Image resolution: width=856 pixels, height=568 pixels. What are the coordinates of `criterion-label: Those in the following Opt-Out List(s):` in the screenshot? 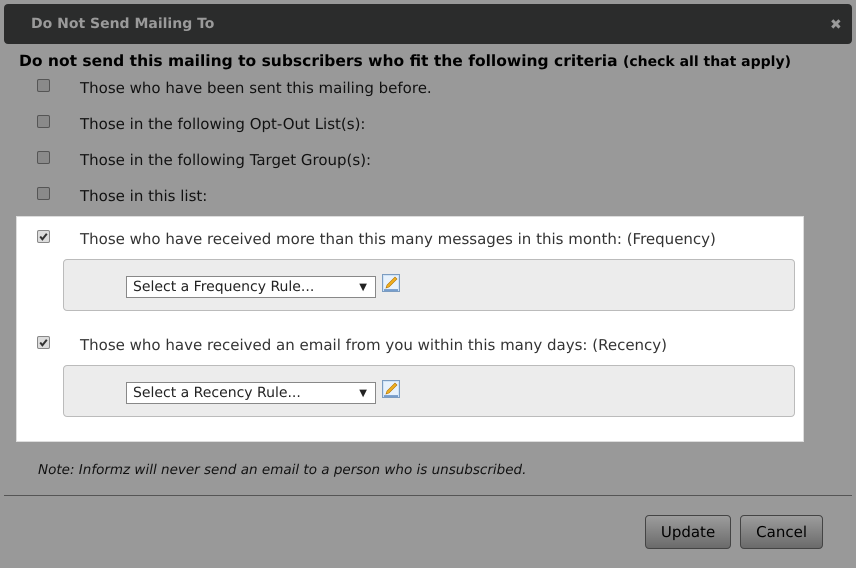 It's located at (223, 124).